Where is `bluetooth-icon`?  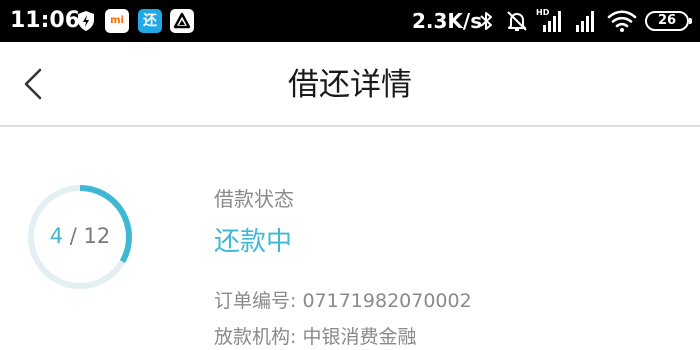
bluetooth-icon is located at coordinates (486, 21).